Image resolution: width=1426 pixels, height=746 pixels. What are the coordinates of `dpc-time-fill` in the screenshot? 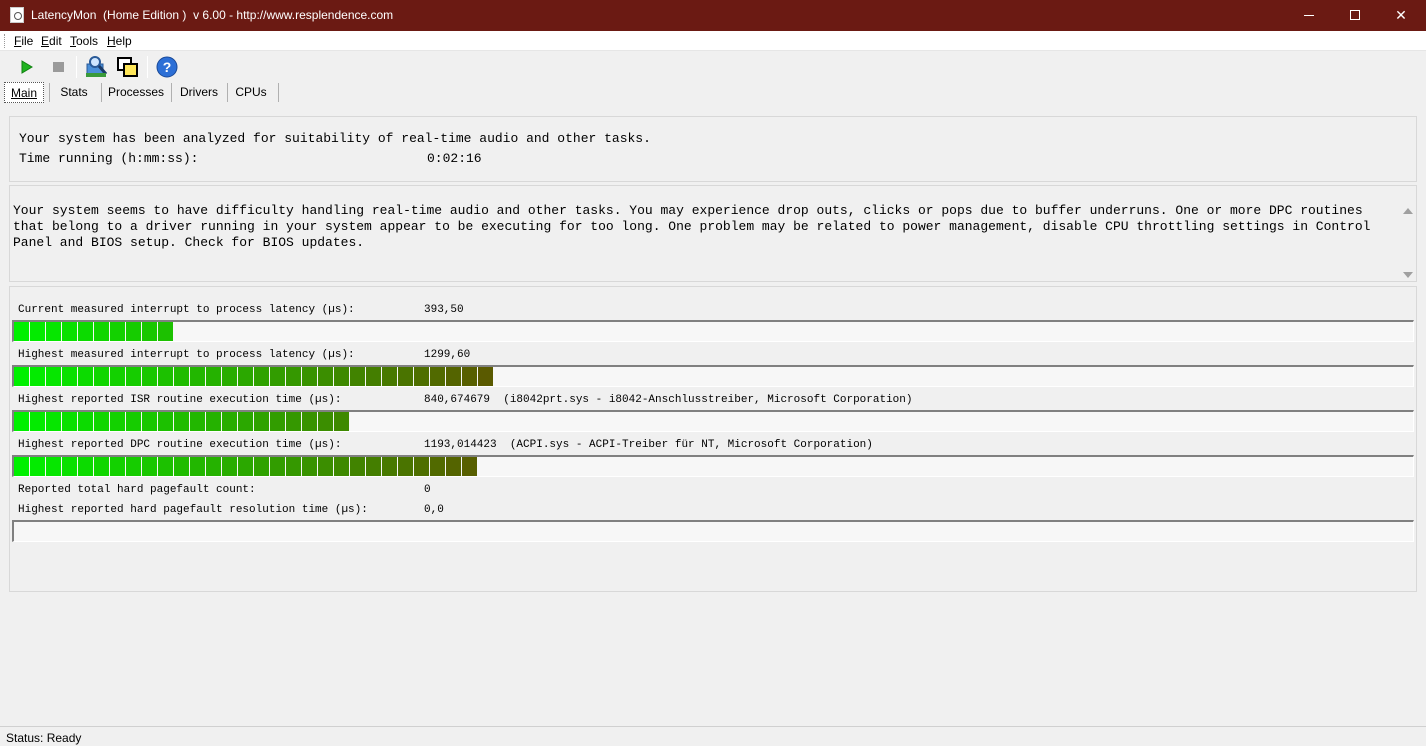 It's located at (246, 466).